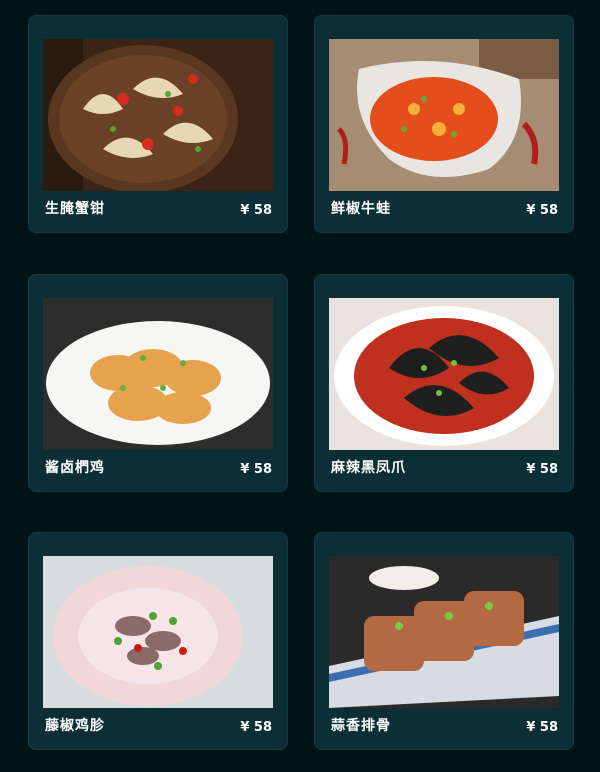 Image resolution: width=600 pixels, height=772 pixels. Describe the element at coordinates (361, 209) in the screenshot. I see `dish-name: 鲜椒牛蛙` at that location.